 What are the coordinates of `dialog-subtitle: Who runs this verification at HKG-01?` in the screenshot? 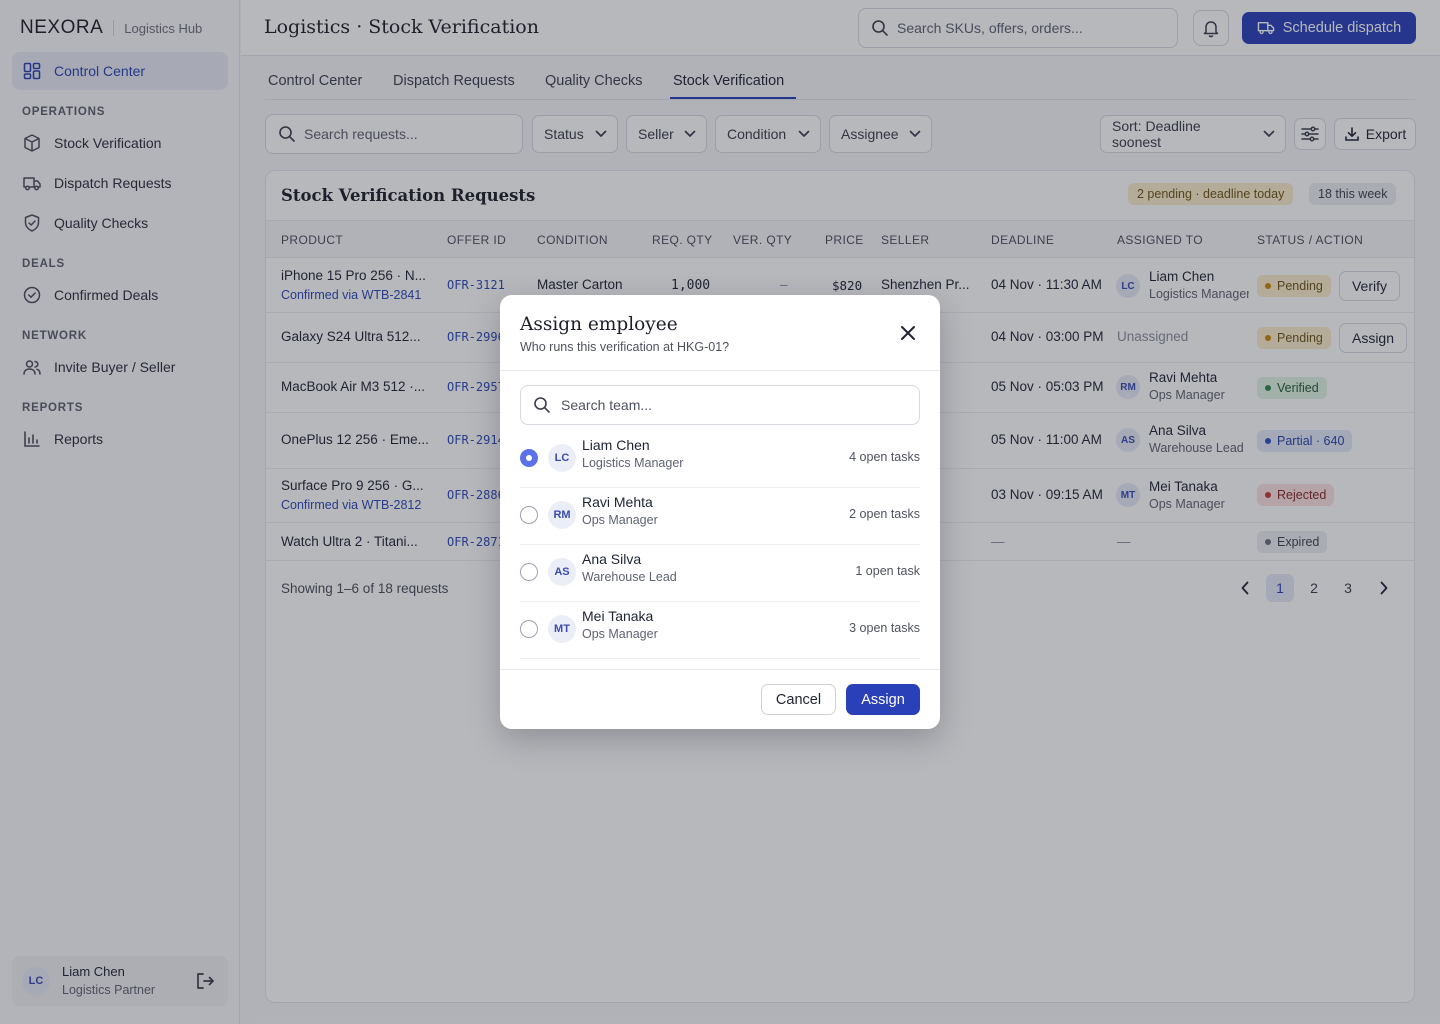 It's located at (625, 347).